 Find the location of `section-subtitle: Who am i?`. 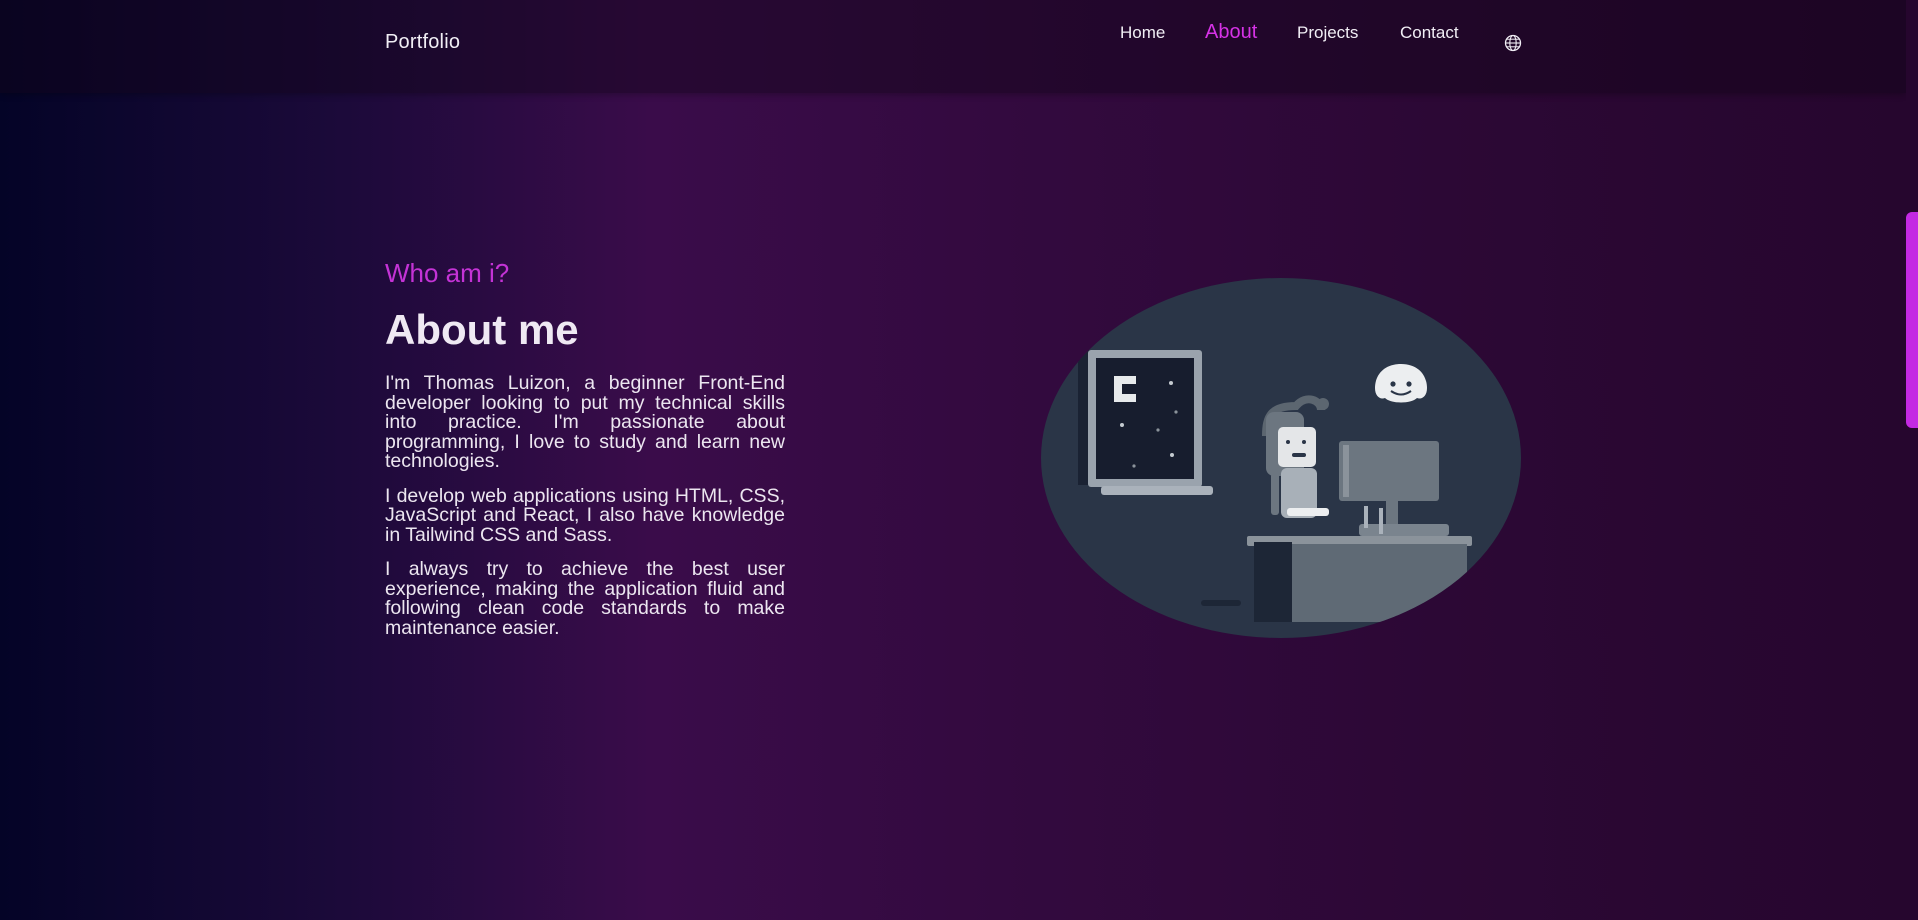

section-subtitle: Who am i? is located at coordinates (447, 273).